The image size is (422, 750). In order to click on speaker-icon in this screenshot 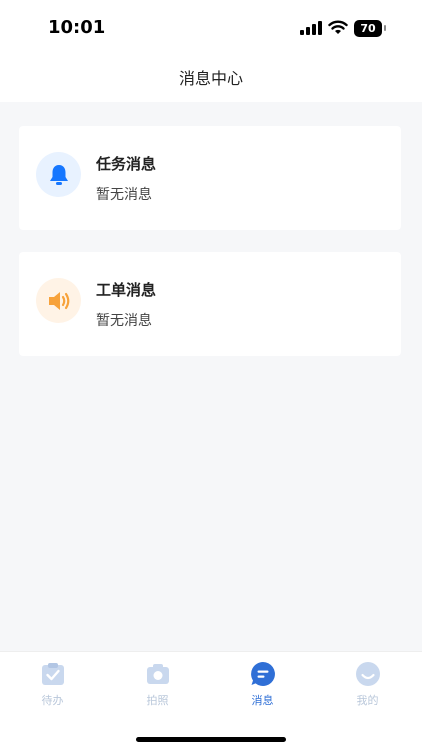, I will do `click(58, 300)`.